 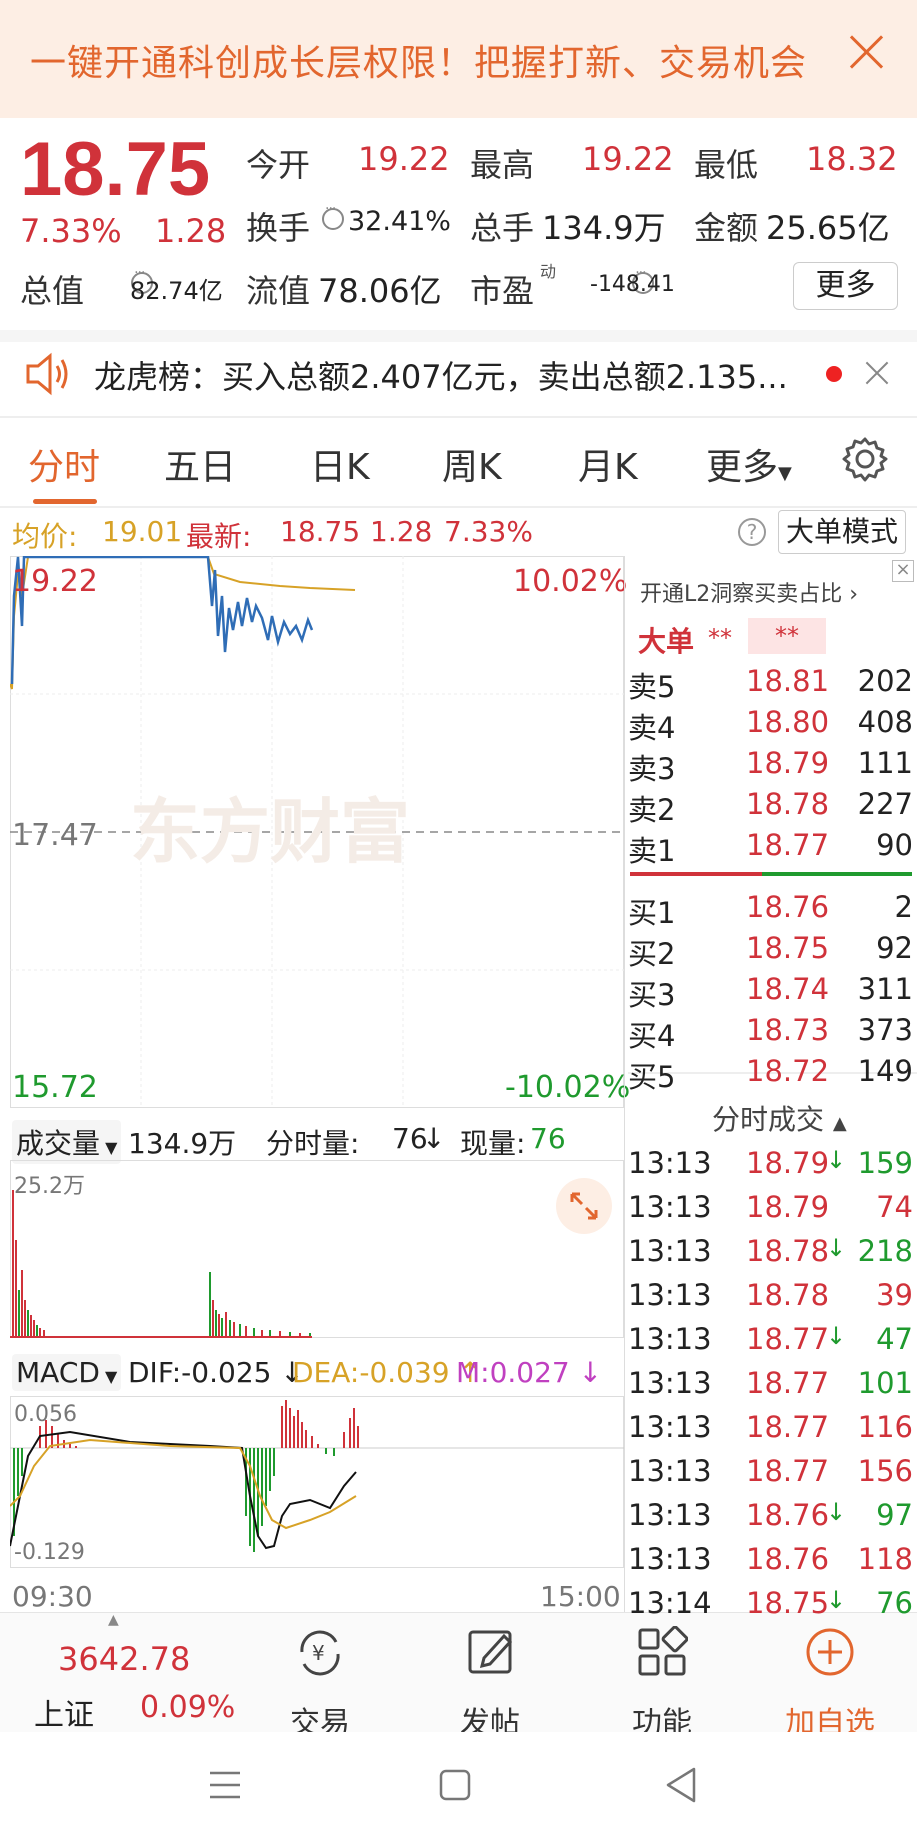 I want to click on avg-price-label: 均价:, so click(x=45, y=536).